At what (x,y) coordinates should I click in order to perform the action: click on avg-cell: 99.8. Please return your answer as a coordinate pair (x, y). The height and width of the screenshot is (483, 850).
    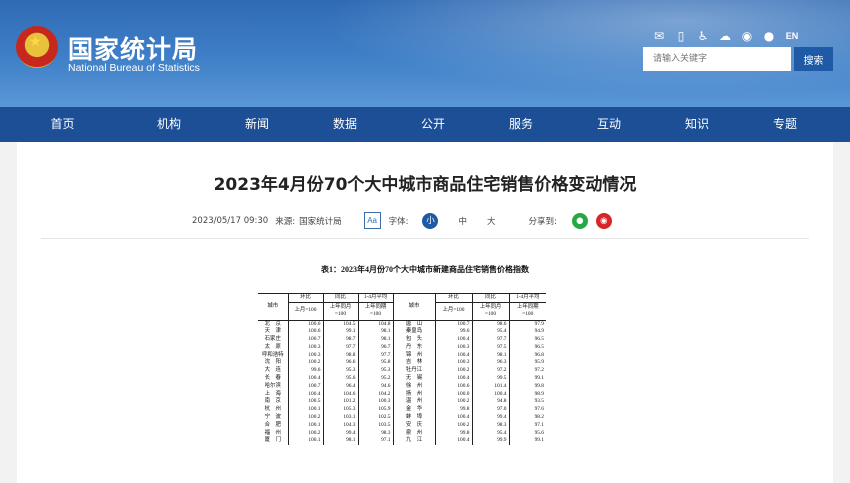
    Looking at the image, I should click on (527, 386).